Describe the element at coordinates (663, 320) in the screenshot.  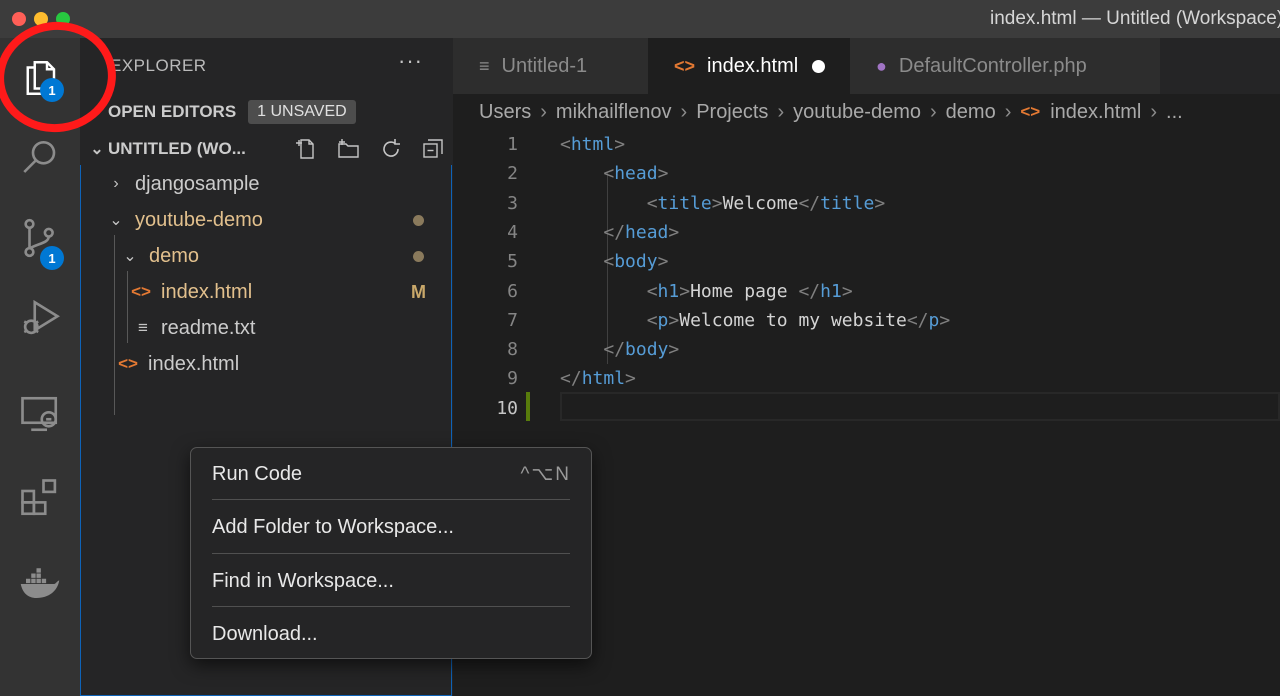
I see `code-token: p` at that location.